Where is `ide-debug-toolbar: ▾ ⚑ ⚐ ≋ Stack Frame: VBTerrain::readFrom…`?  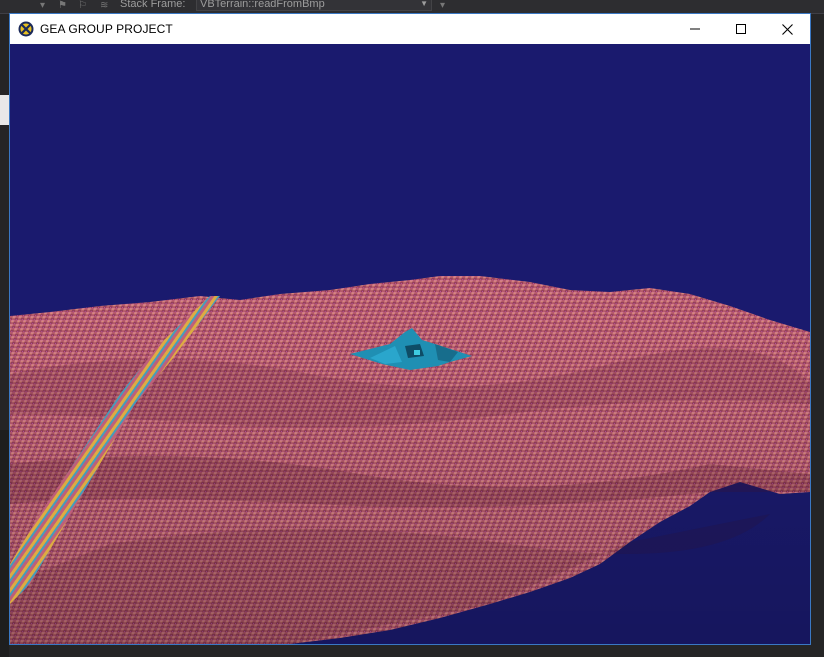 ide-debug-toolbar: ▾ ⚑ ⚐ ≋ Stack Frame: VBTerrain::readFrom… is located at coordinates (412, 7).